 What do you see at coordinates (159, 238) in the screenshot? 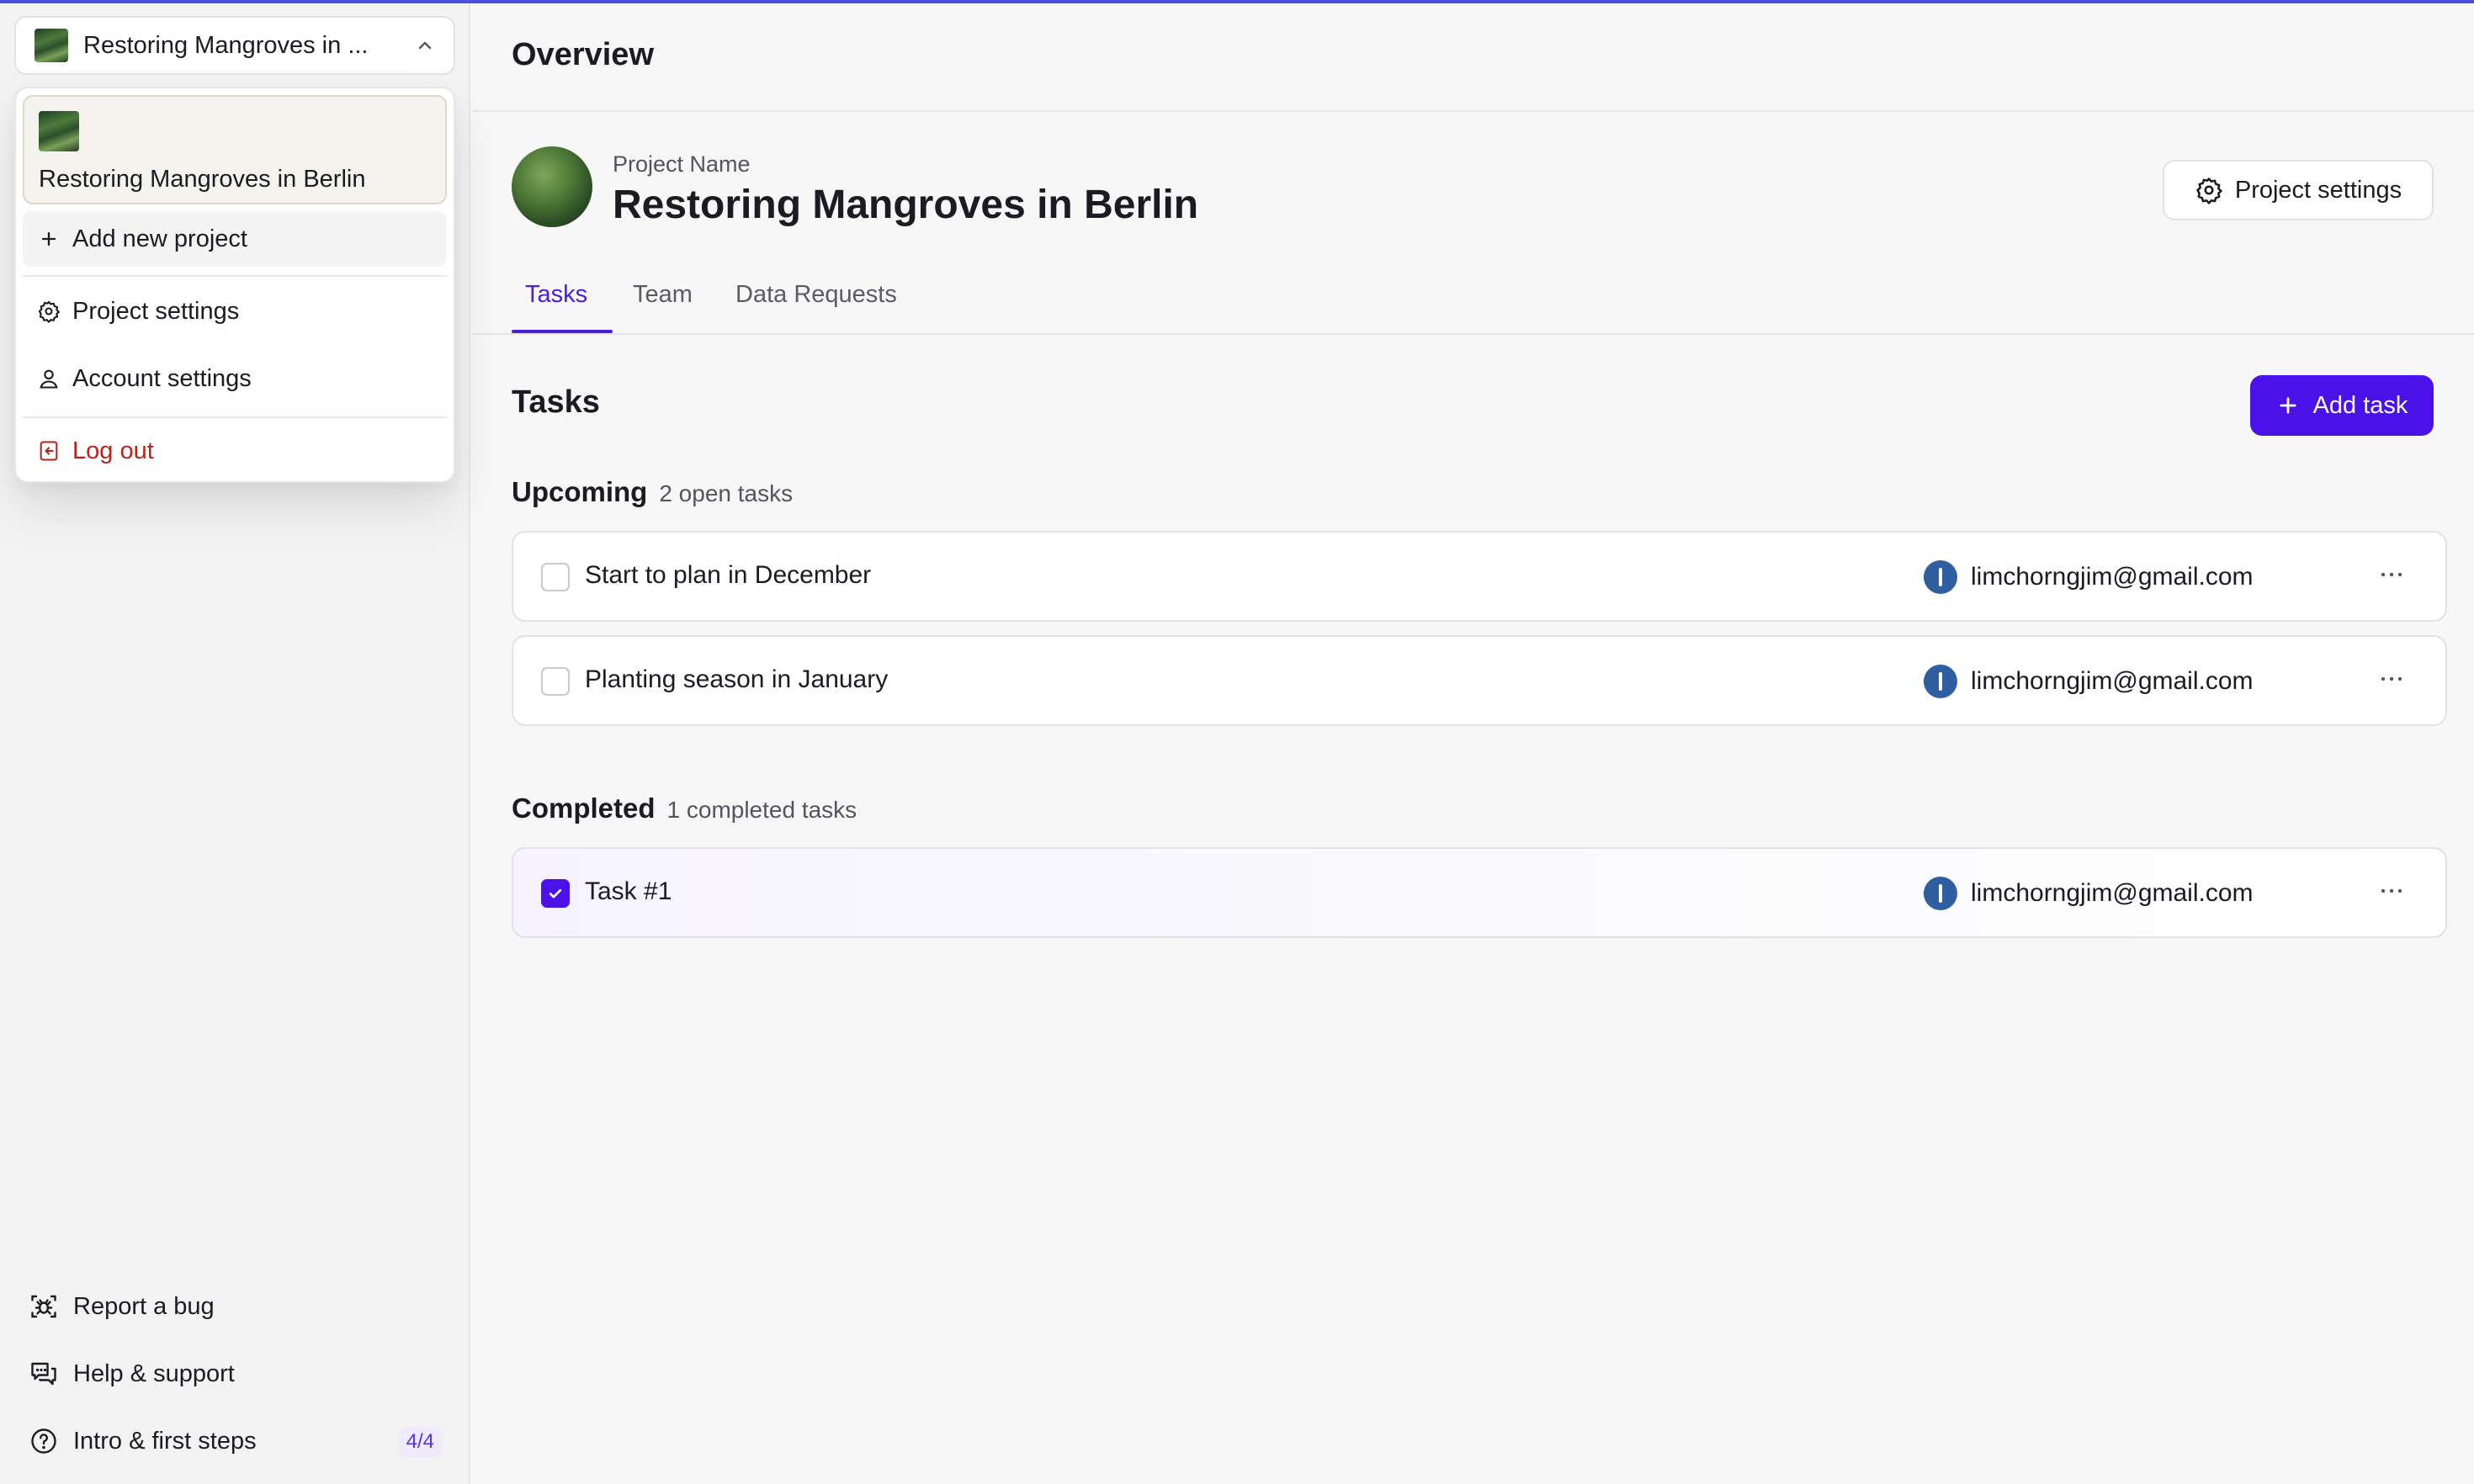
I see `add-new-project-label: Add new project` at bounding box center [159, 238].